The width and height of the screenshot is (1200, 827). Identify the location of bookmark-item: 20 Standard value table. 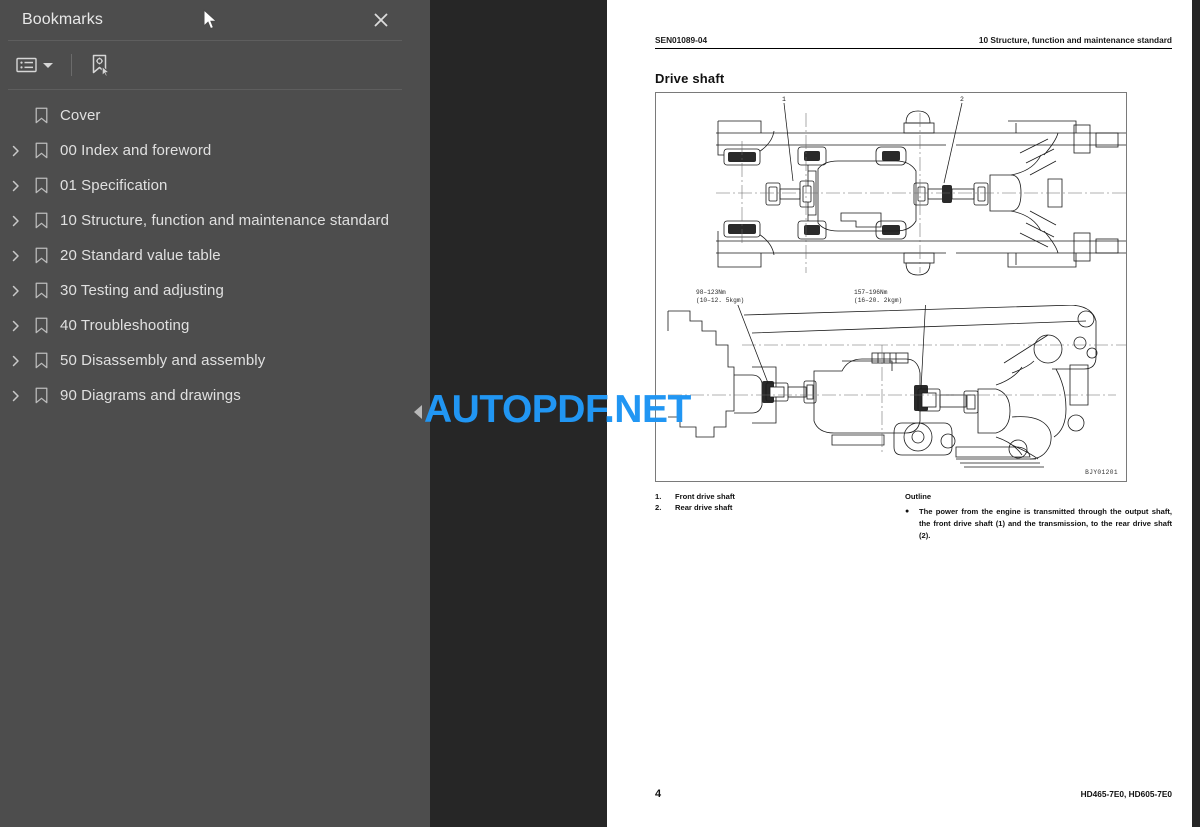
(205, 255).